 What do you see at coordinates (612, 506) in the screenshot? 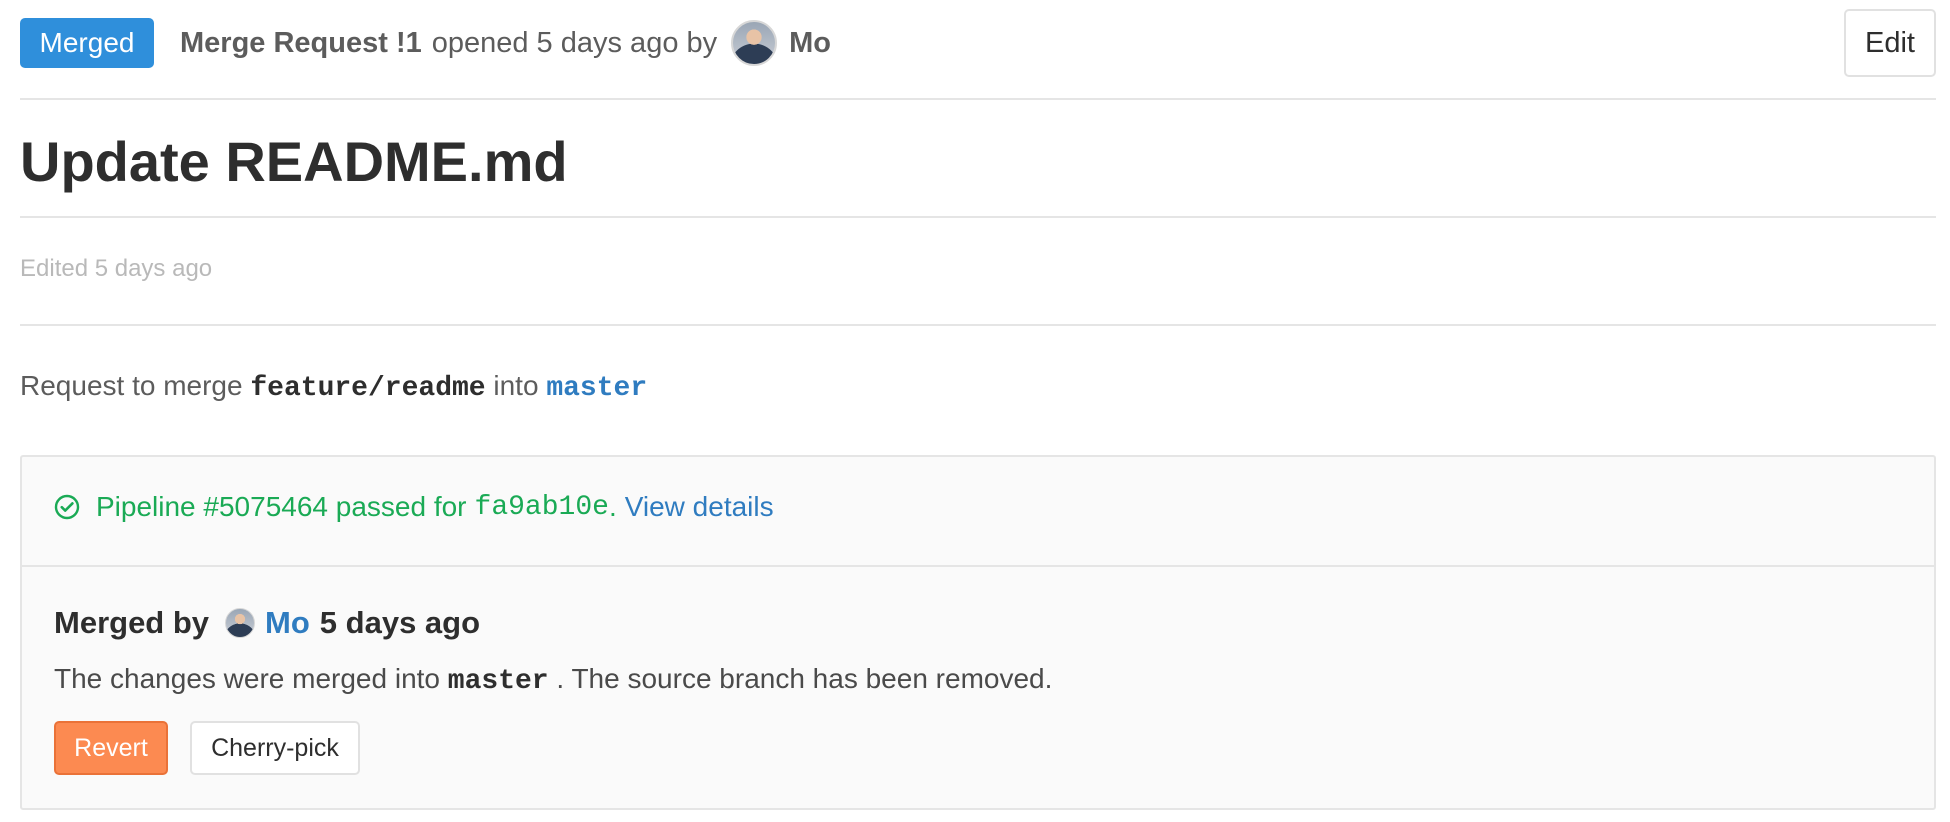
I see `pipeline-suffix: .` at bounding box center [612, 506].